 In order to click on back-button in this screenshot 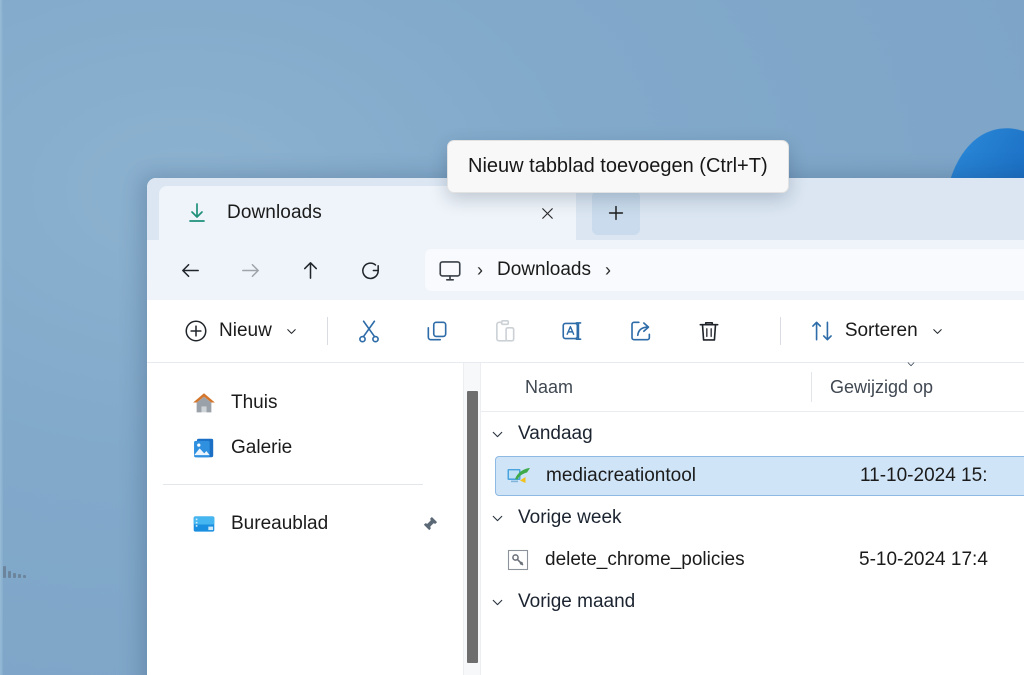, I will do `click(190, 270)`.